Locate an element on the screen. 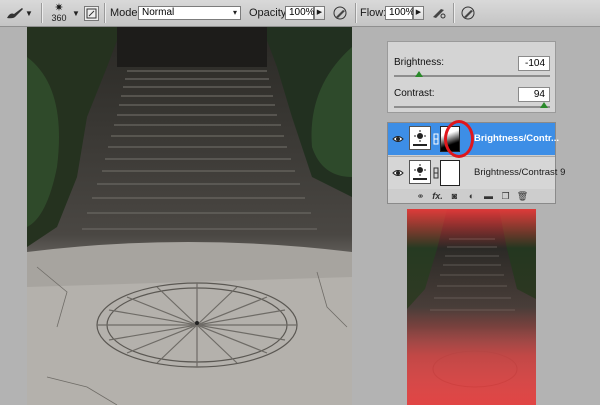 The width and height of the screenshot is (600, 405). flow-label: Flow: is located at coordinates (373, 13).